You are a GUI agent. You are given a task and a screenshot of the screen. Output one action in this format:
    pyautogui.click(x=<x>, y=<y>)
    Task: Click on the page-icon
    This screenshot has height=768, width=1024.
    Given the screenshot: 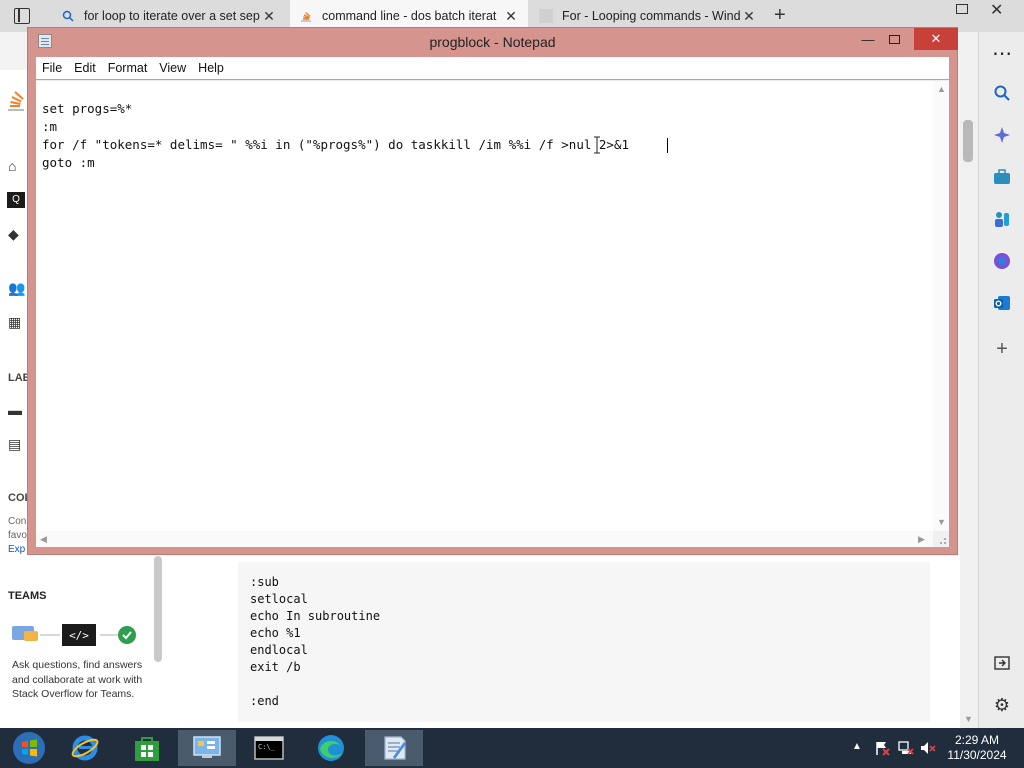 What is the action you would take?
    pyautogui.click(x=546, y=16)
    